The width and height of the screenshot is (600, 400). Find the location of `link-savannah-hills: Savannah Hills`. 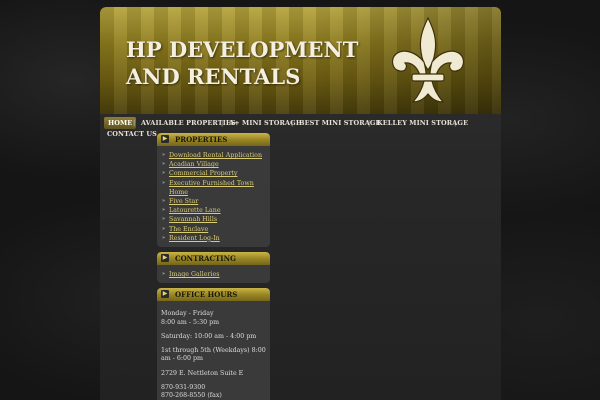

link-savannah-hills: Savannah Hills is located at coordinates (193, 219).